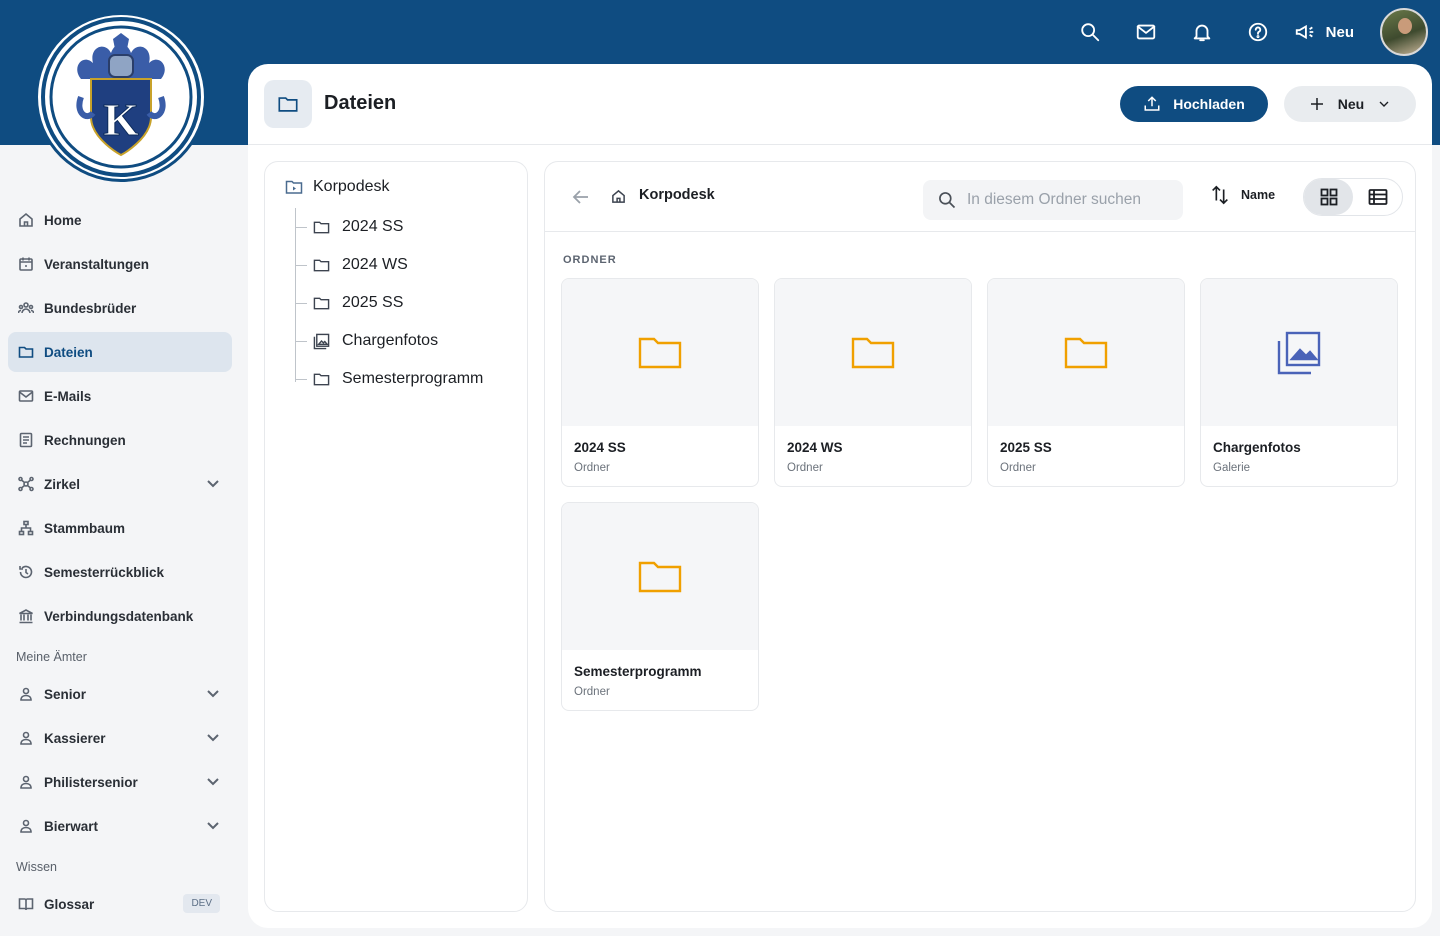 The image size is (1440, 936). What do you see at coordinates (1316, 104) in the screenshot?
I see `plus-icon` at bounding box center [1316, 104].